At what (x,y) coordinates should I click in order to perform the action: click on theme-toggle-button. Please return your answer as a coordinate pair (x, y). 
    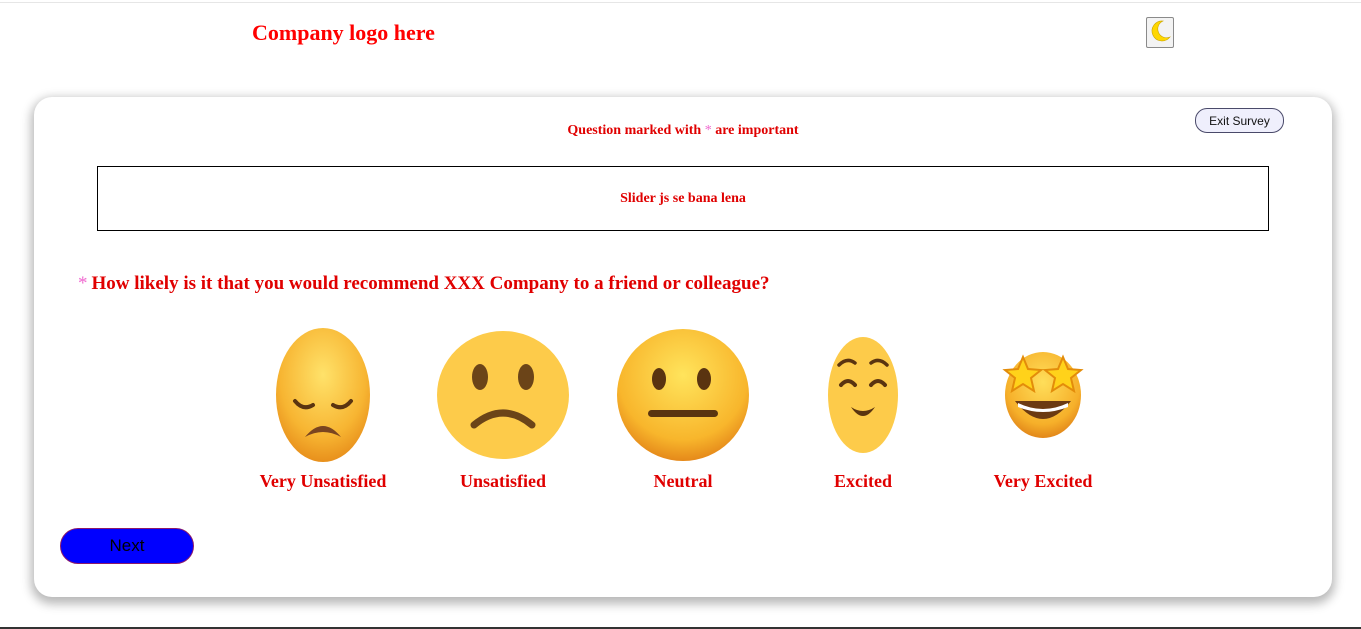
    Looking at the image, I should click on (1160, 32).